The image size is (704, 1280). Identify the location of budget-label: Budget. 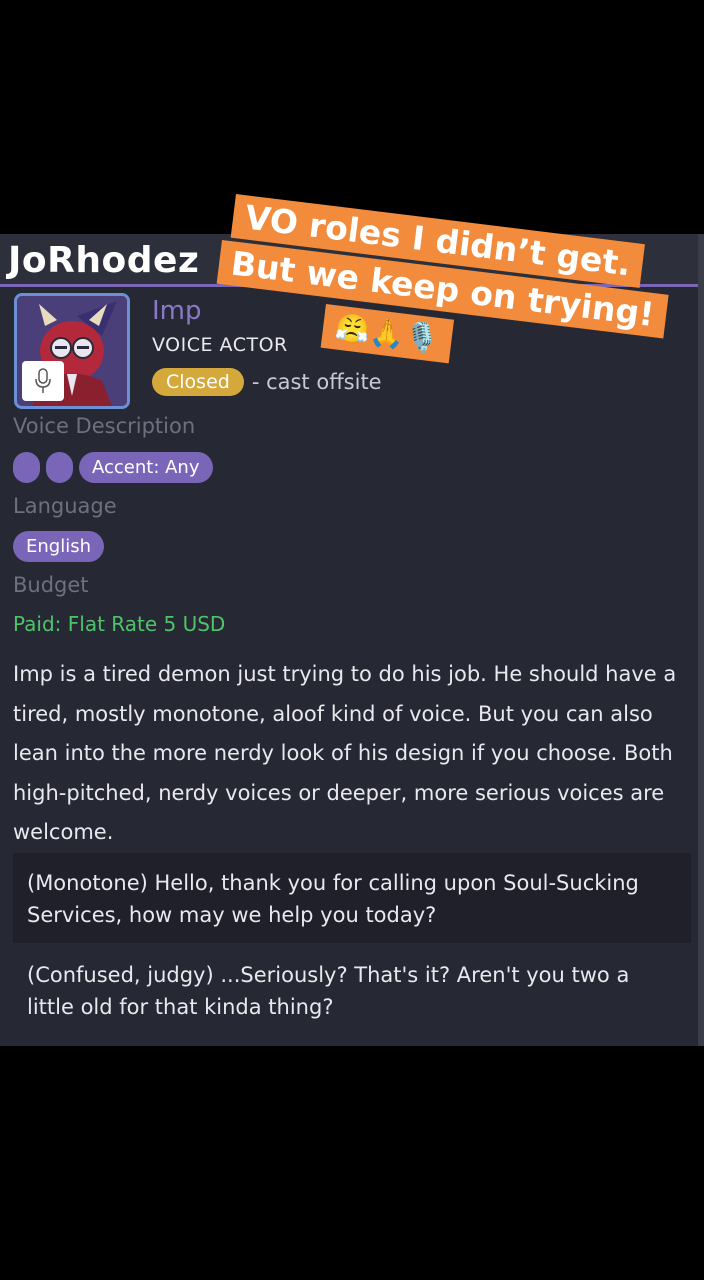
(51, 585).